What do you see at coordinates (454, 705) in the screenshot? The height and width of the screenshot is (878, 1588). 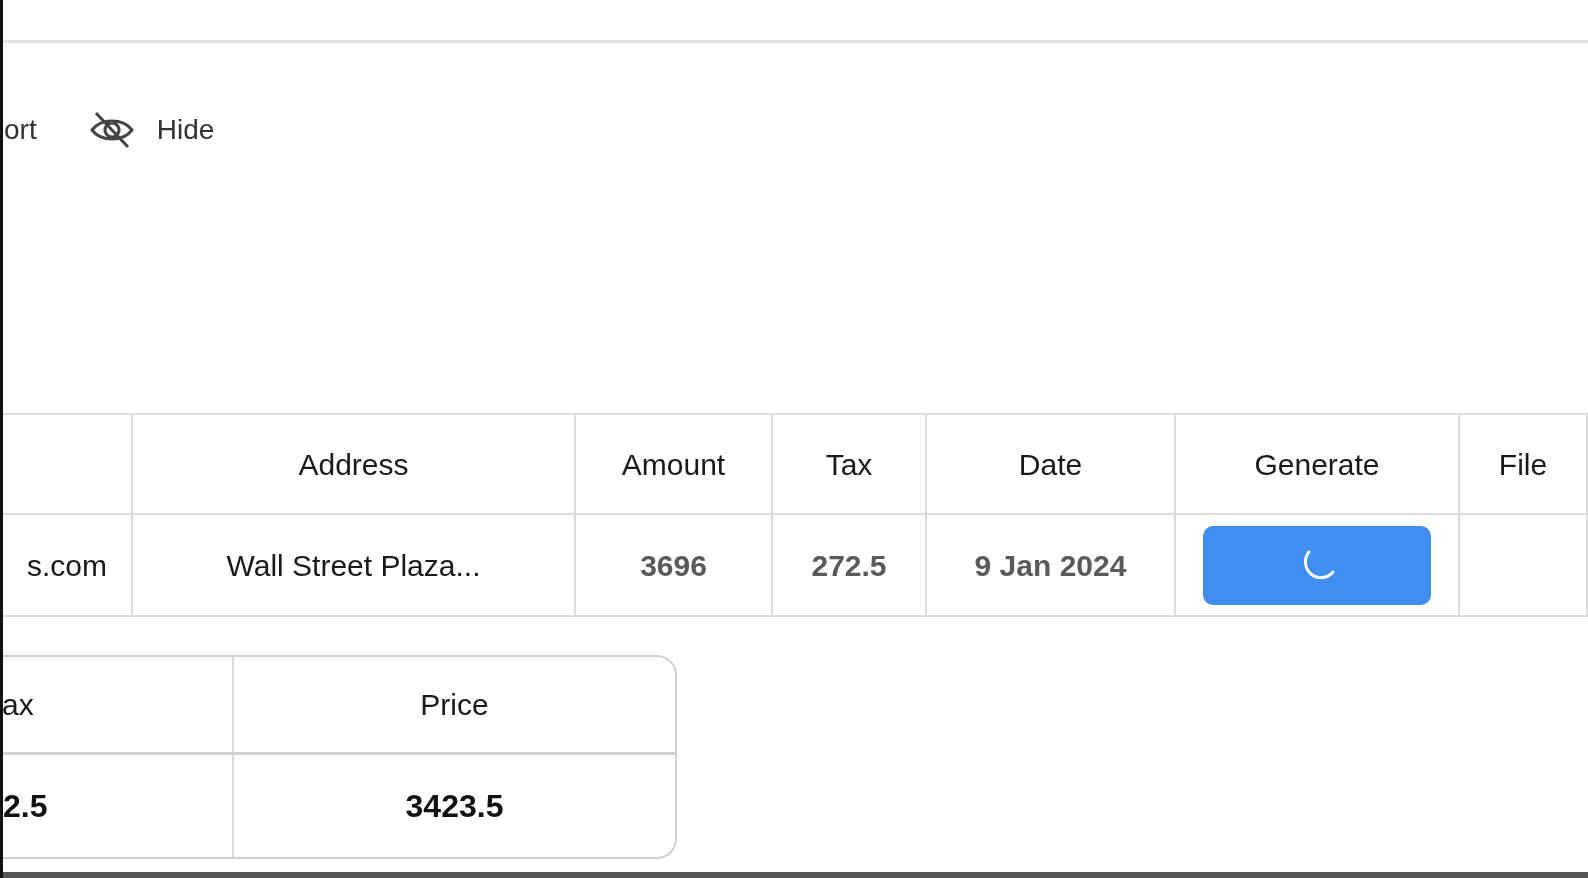 I see `column-header: Price` at bounding box center [454, 705].